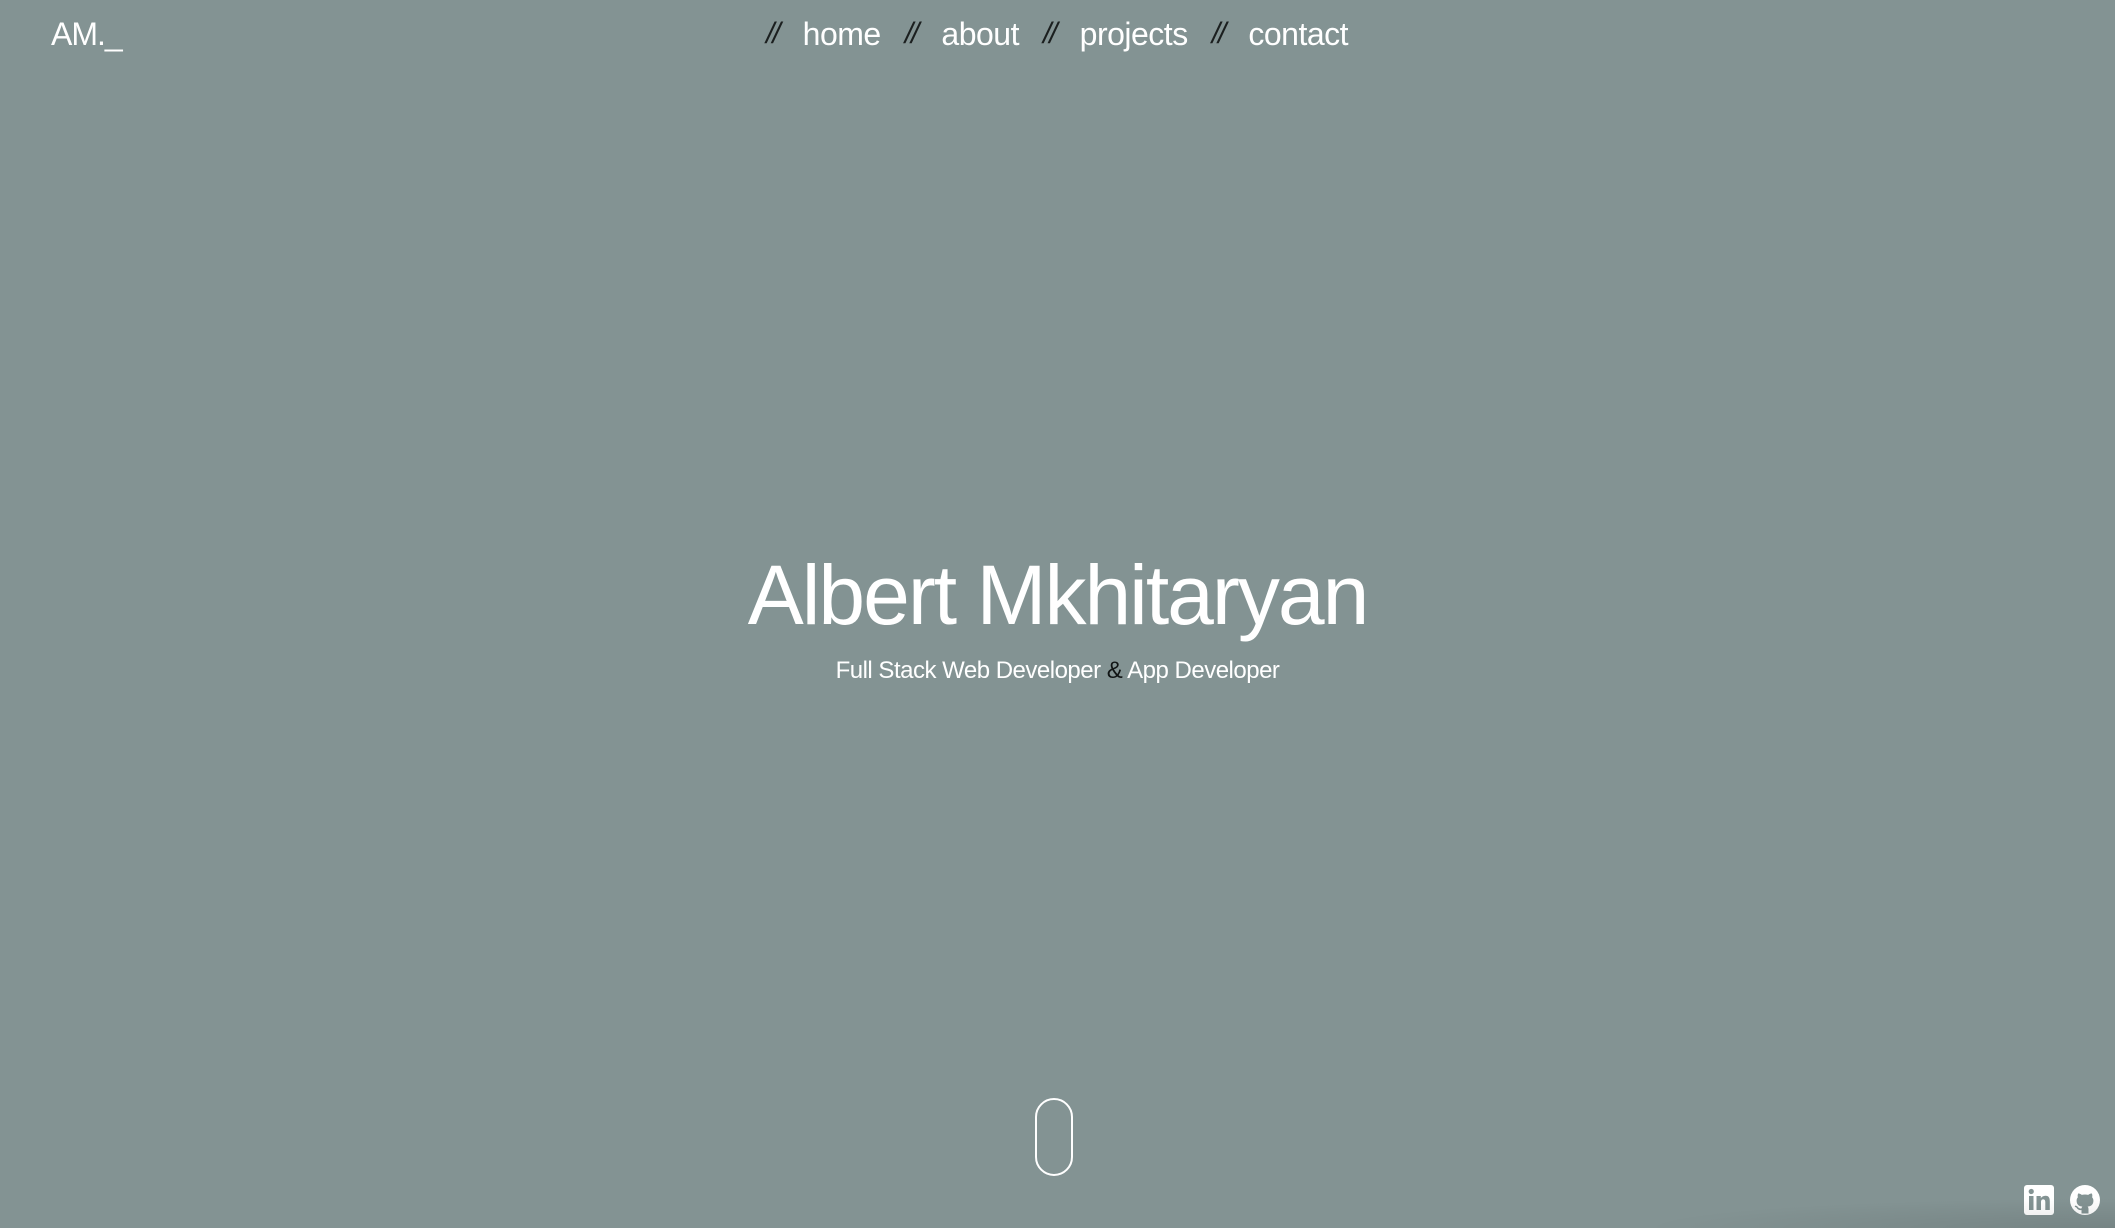 This screenshot has width=2115, height=1228. Describe the element at coordinates (1058, 595) in the screenshot. I see `hero-name: Albert Mkhitaryan` at that location.